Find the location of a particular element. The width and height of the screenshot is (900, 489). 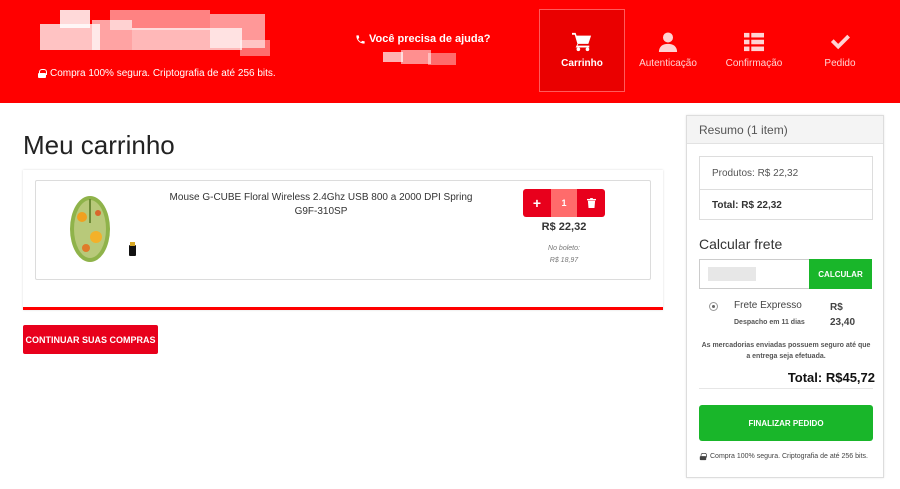

calculate-shipping-button: CALCULAR is located at coordinates (840, 274).